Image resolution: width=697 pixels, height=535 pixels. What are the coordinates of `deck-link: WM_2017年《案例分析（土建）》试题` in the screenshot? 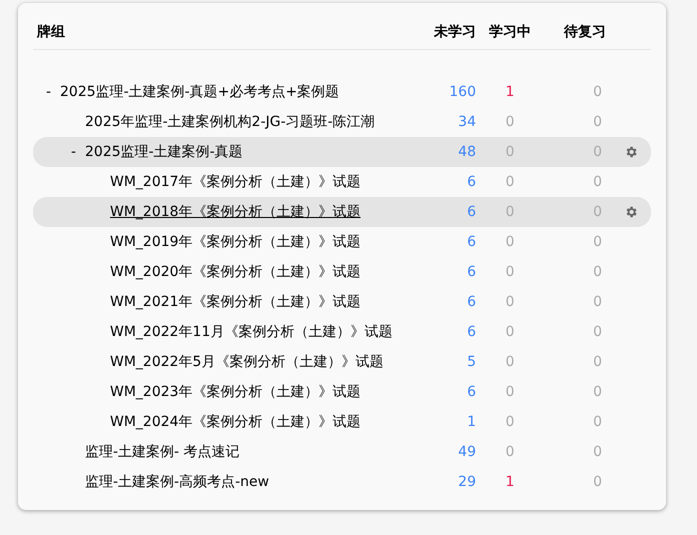 It's located at (235, 182).